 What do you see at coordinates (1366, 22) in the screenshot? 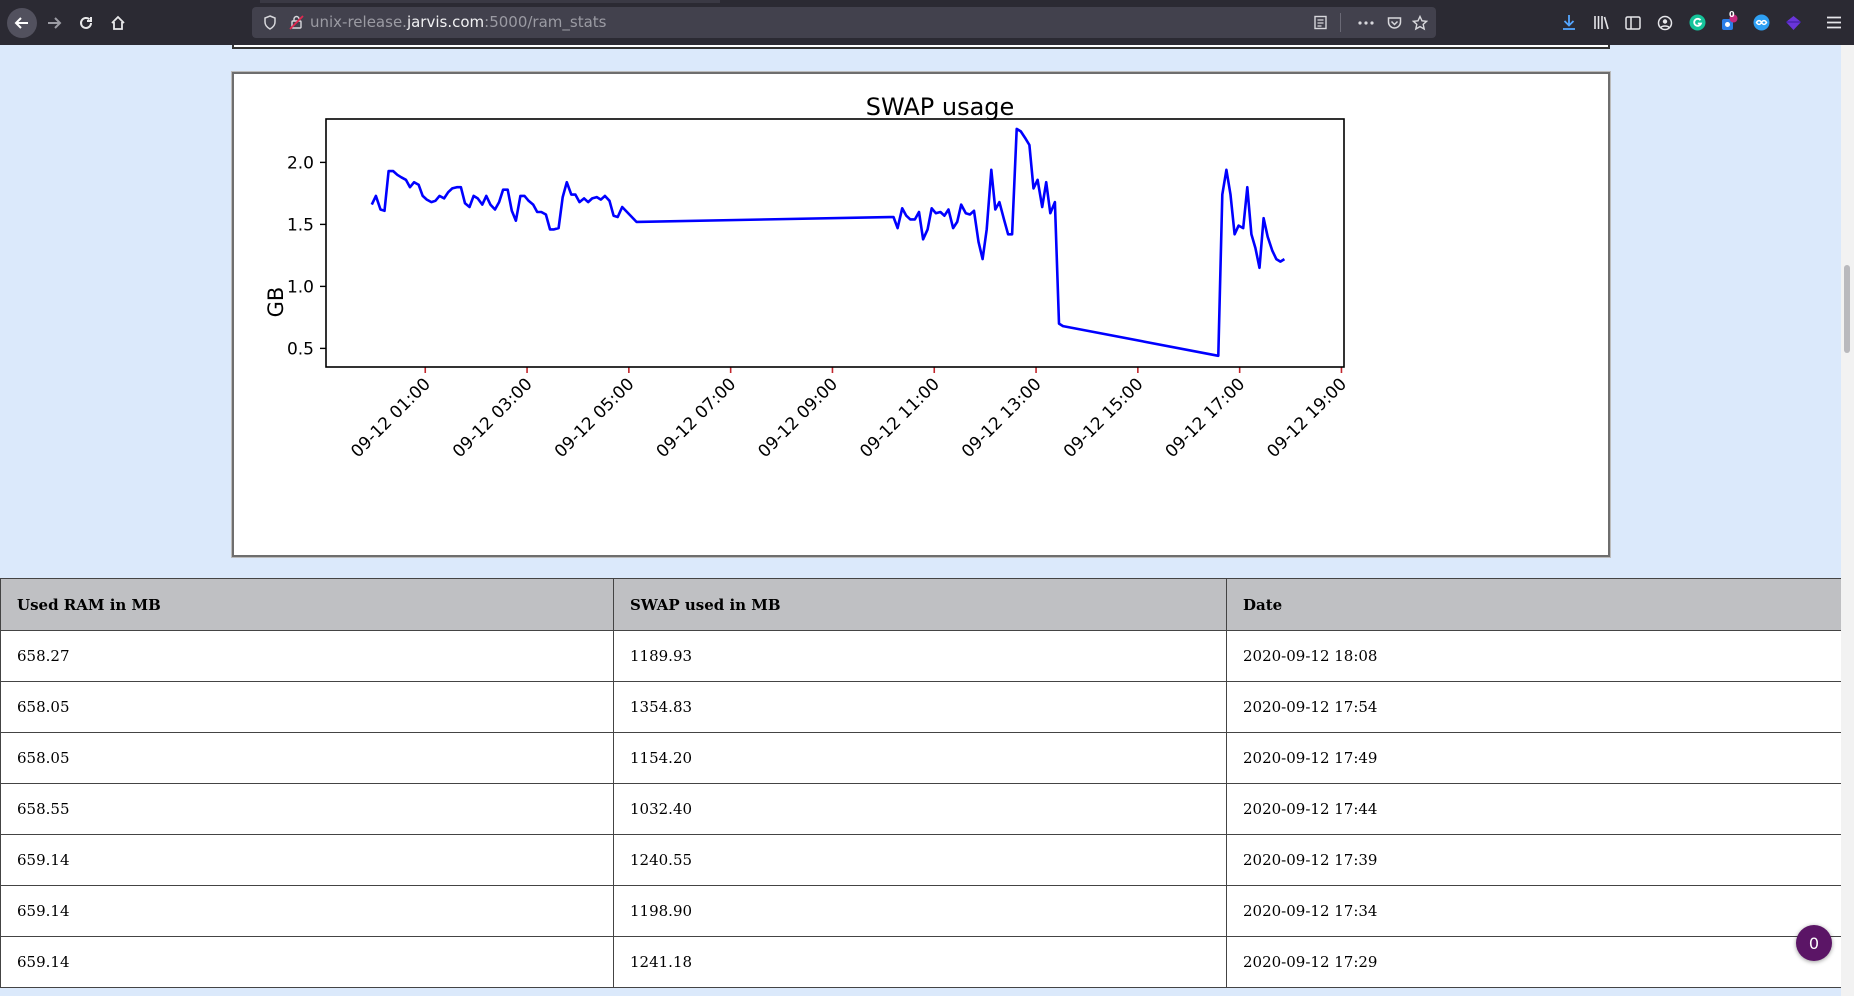
I see `more-actions-icon` at bounding box center [1366, 22].